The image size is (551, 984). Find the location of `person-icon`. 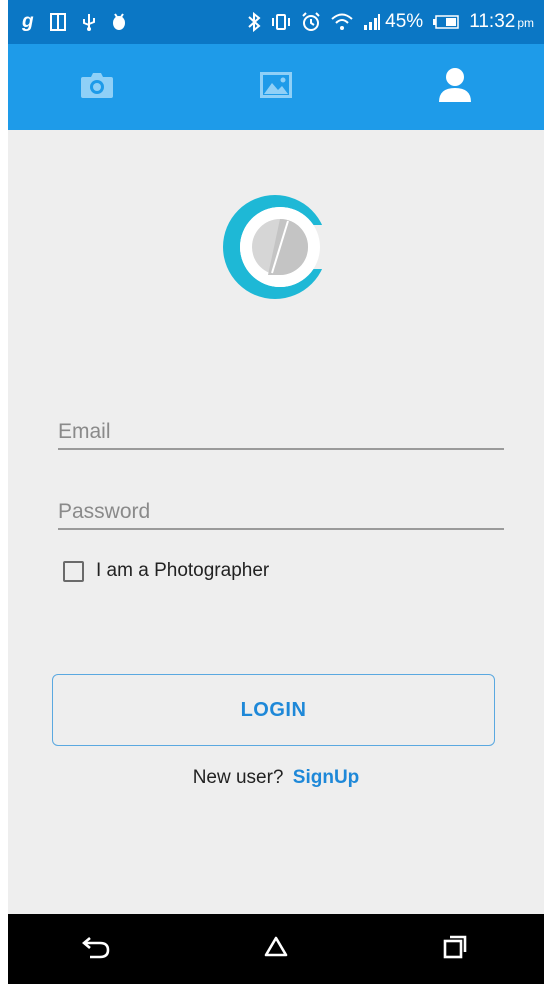

person-icon is located at coordinates (455, 87).